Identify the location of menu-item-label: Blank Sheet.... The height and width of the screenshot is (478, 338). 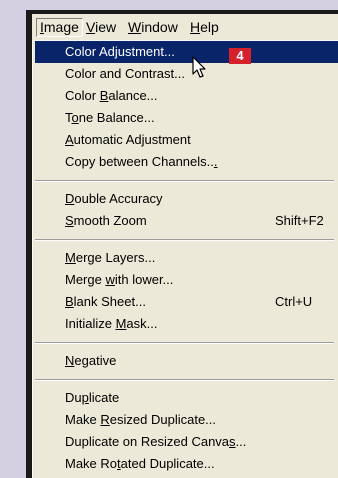
(105, 301).